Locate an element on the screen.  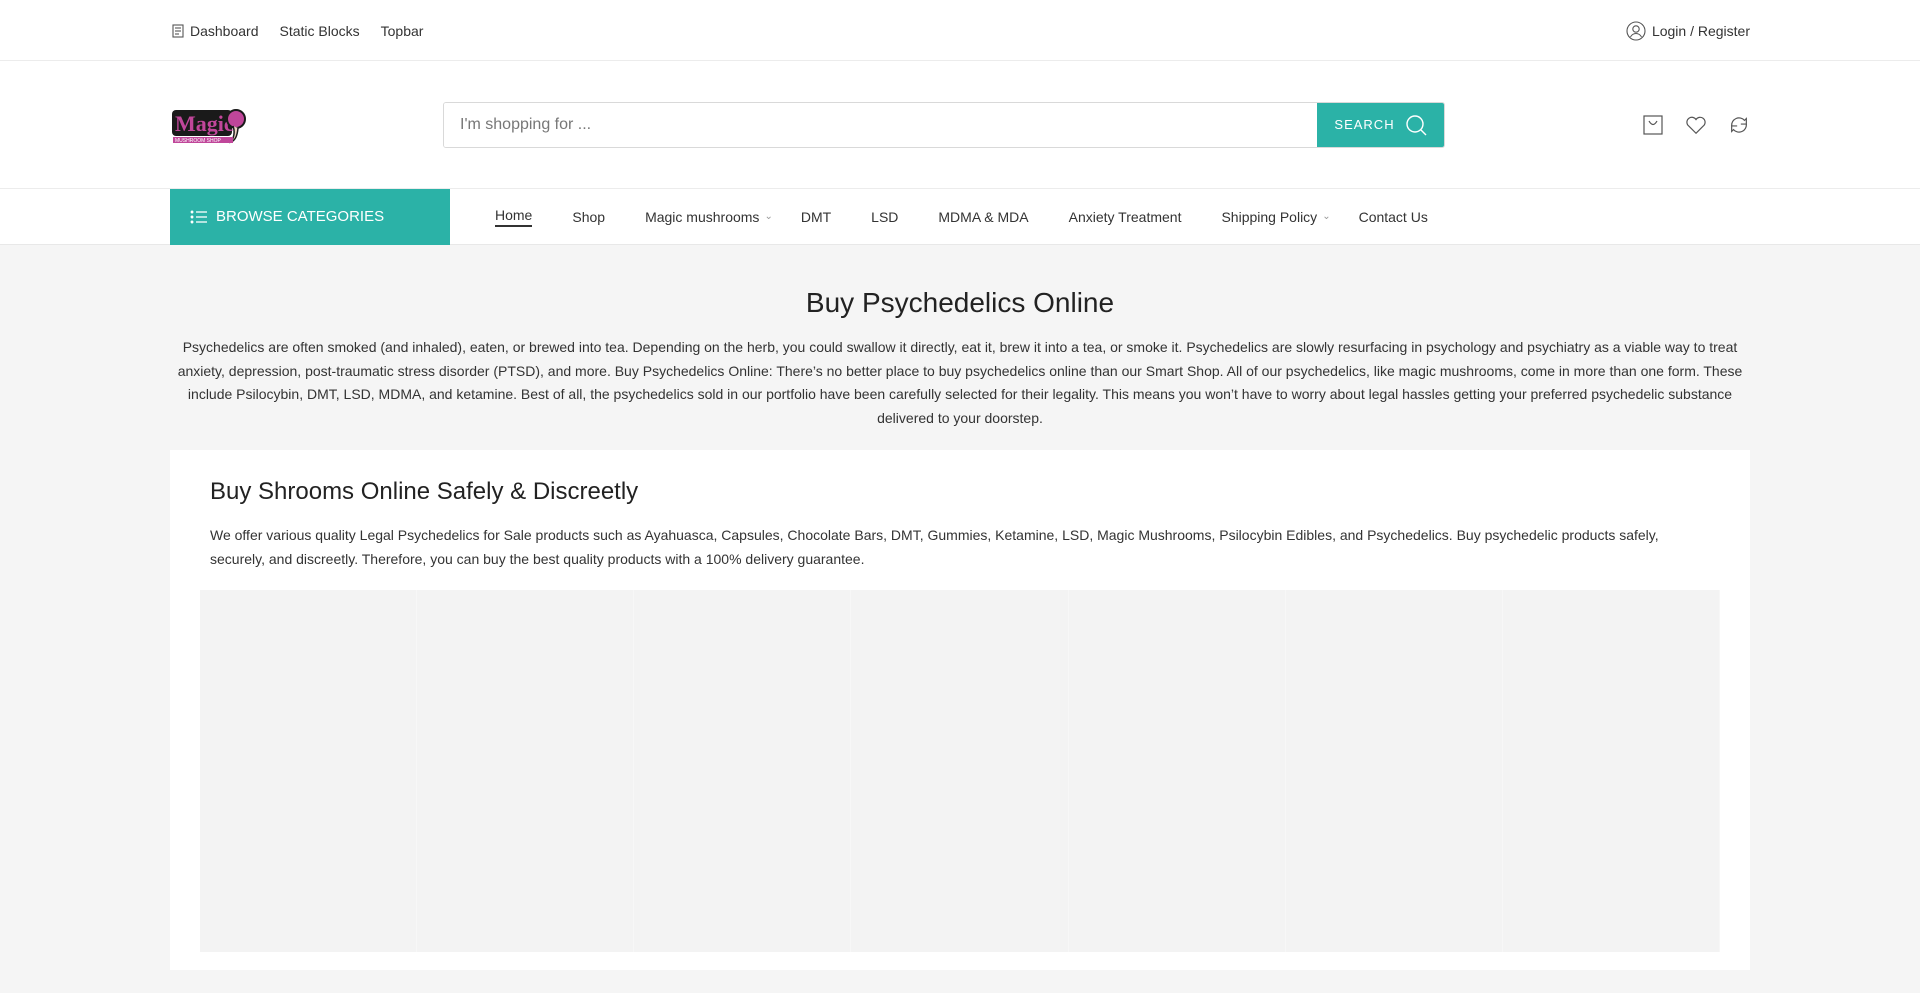
nav-item-shop: Shop is located at coordinates (588, 217).